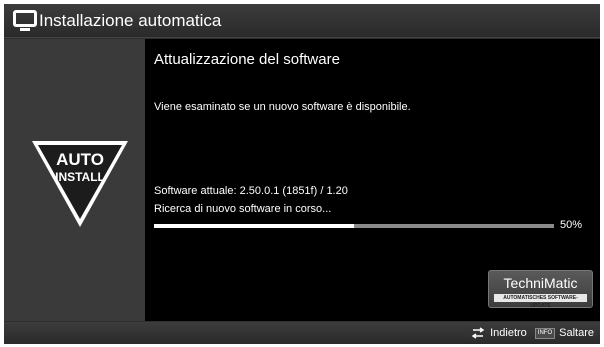 The height and width of the screenshot is (347, 604). What do you see at coordinates (247, 59) in the screenshot?
I see `page-title: Attualizzazione del software` at bounding box center [247, 59].